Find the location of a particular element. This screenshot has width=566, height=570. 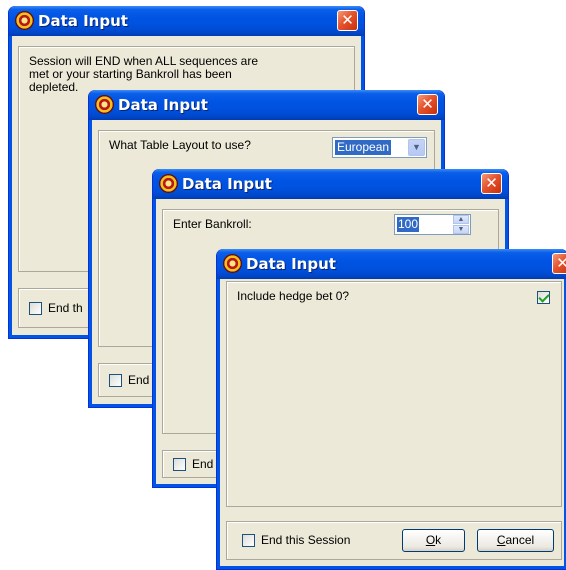

table-layout-prompt: What Table Layout to use? is located at coordinates (180, 145).